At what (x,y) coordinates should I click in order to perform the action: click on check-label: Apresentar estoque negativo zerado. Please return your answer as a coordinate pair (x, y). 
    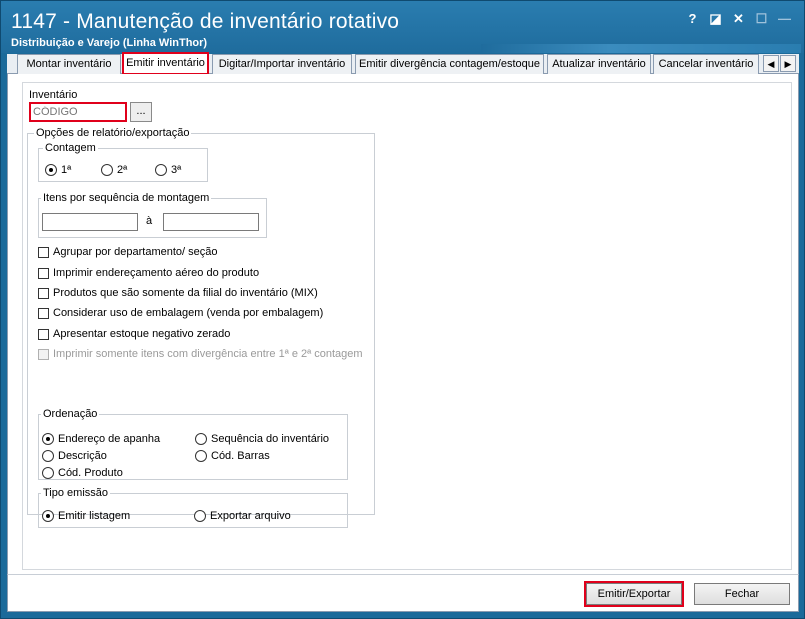
    Looking at the image, I should click on (142, 334).